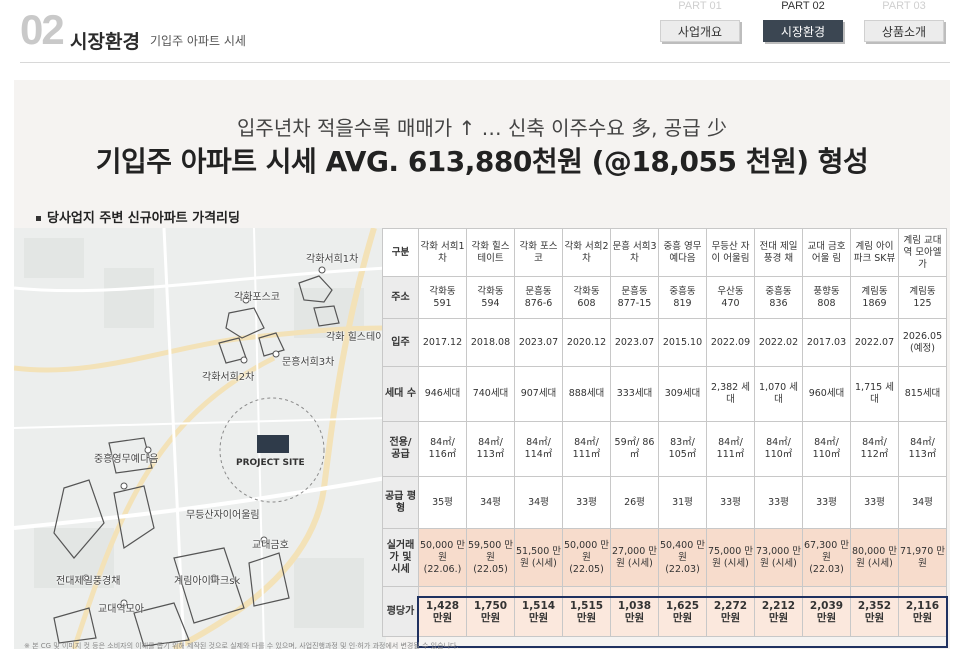 The width and height of the screenshot is (966, 649). Describe the element at coordinates (682, 342) in the screenshot. I see `table-cell: 2015.10` at that location.